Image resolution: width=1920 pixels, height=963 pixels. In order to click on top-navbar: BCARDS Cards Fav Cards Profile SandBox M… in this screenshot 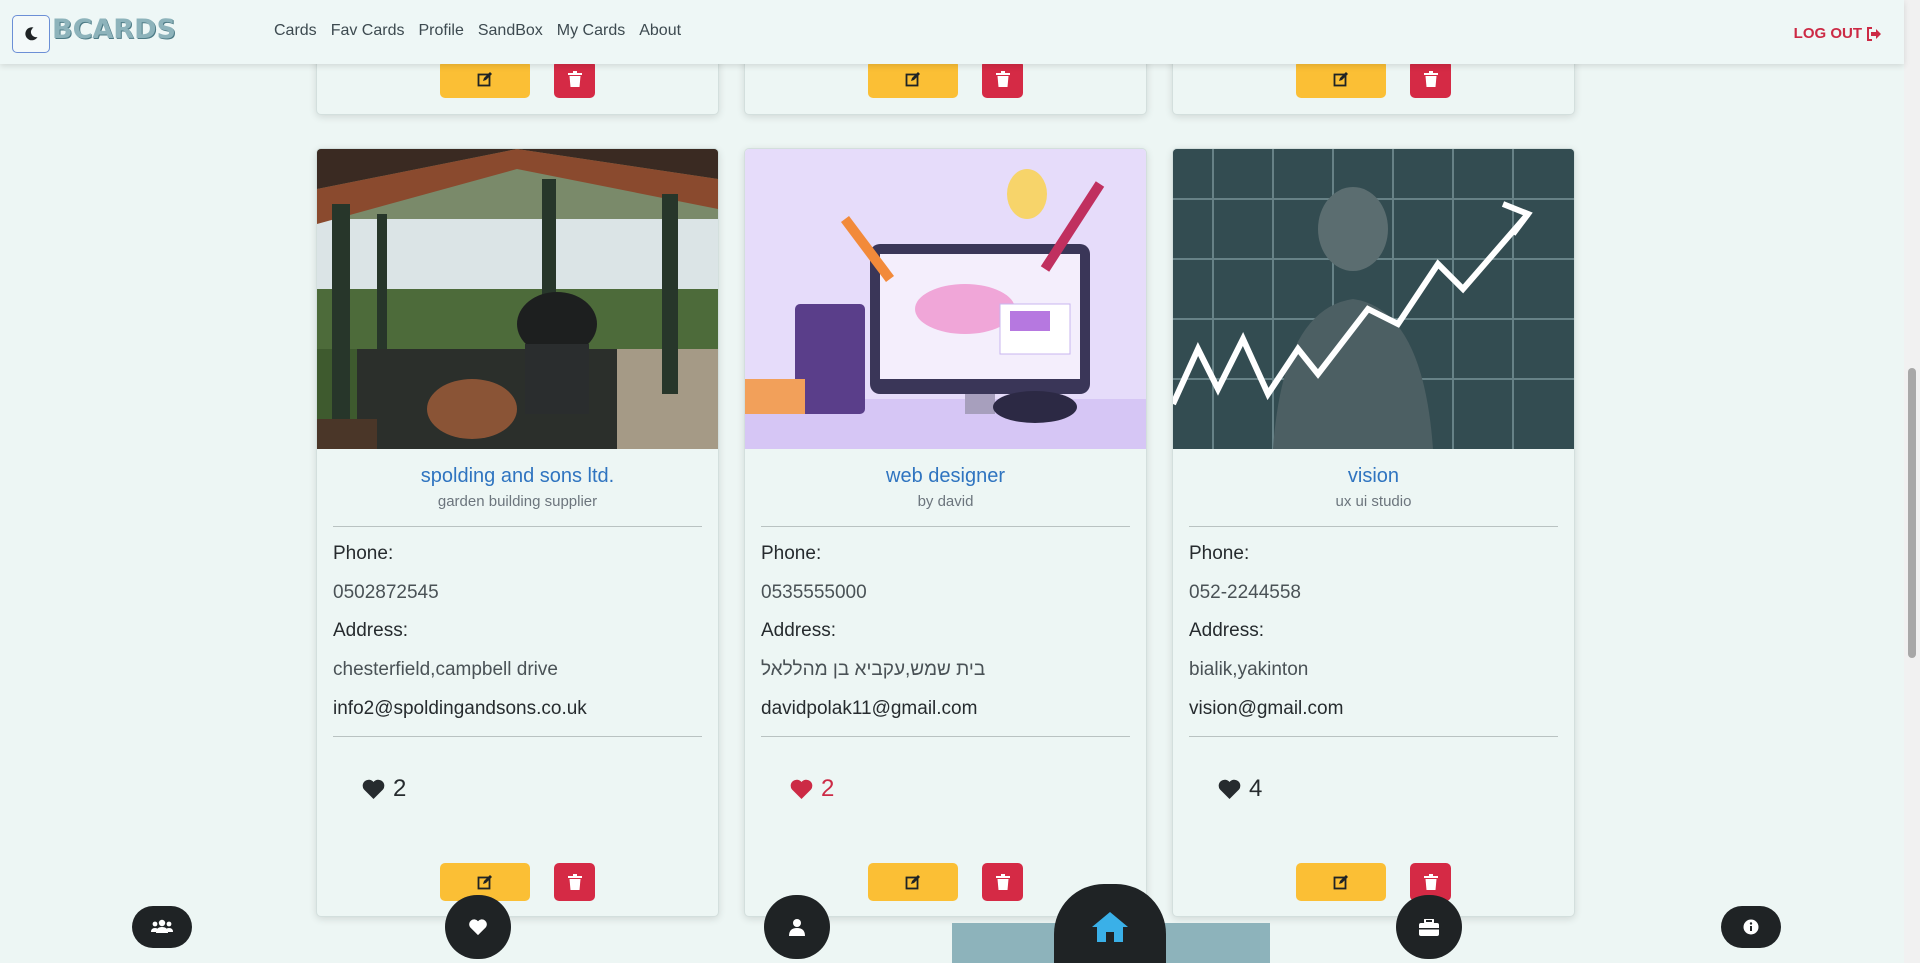, I will do `click(952, 32)`.